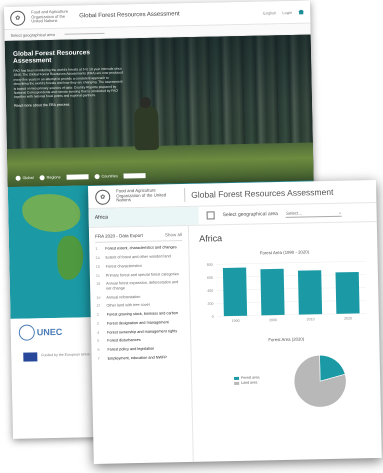  What do you see at coordinates (65, 355) in the screenshot?
I see `eu-funding-text: Funded by the European Union` at bounding box center [65, 355].